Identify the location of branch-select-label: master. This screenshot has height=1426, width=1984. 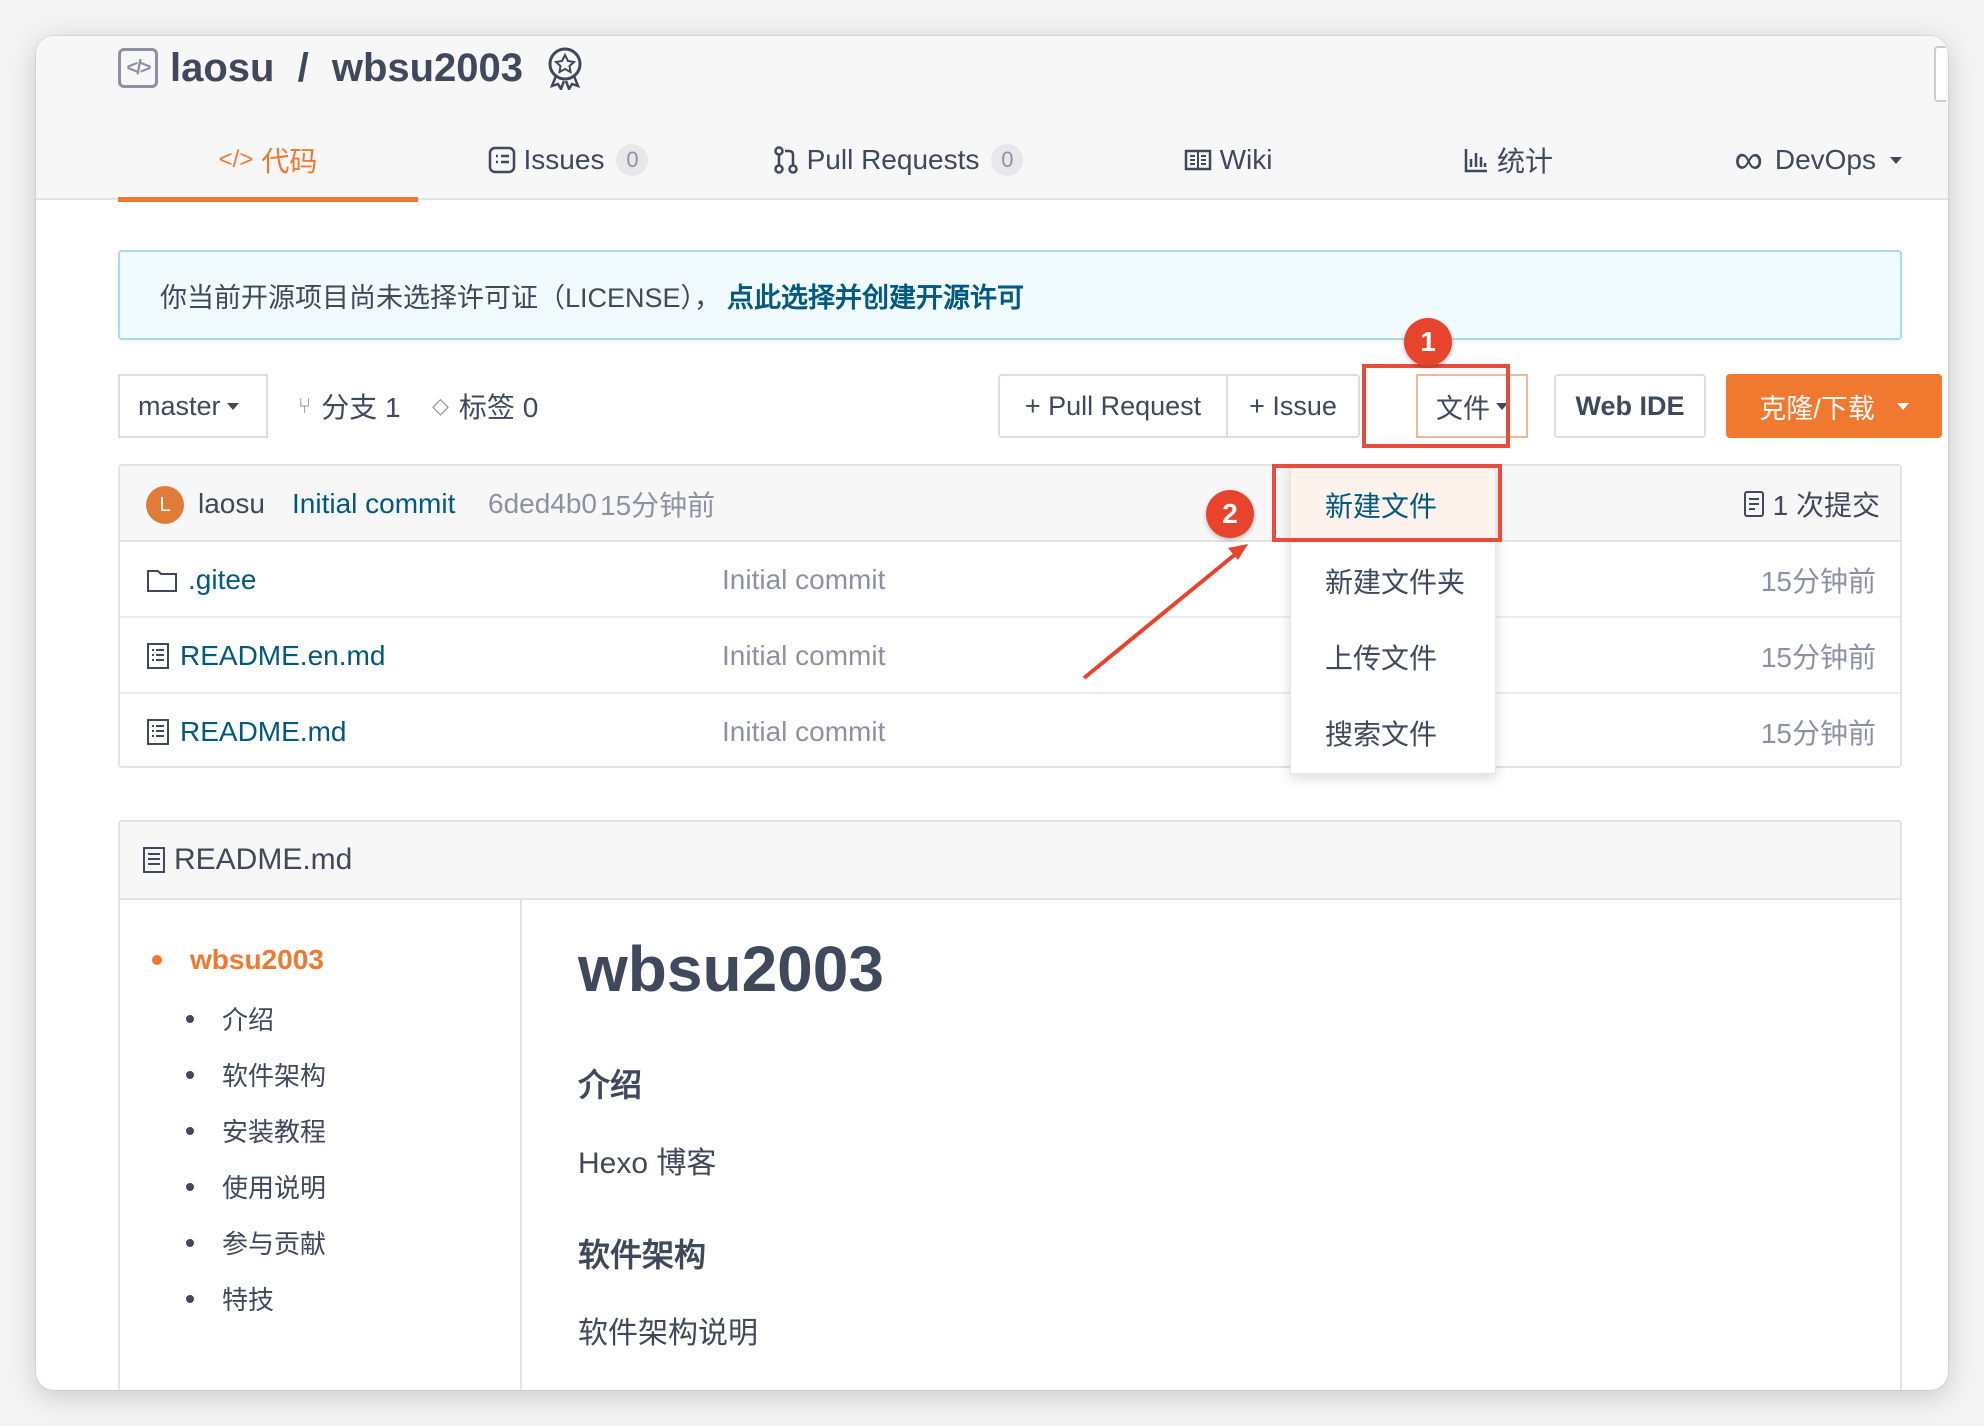
(179, 405).